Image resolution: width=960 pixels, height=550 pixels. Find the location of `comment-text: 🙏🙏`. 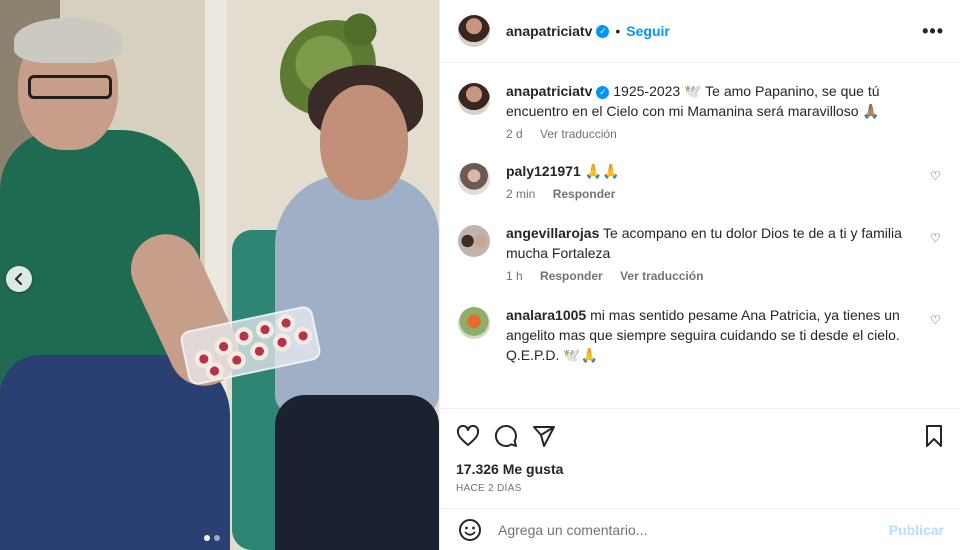

comment-text: 🙏🙏 is located at coordinates (602, 171).